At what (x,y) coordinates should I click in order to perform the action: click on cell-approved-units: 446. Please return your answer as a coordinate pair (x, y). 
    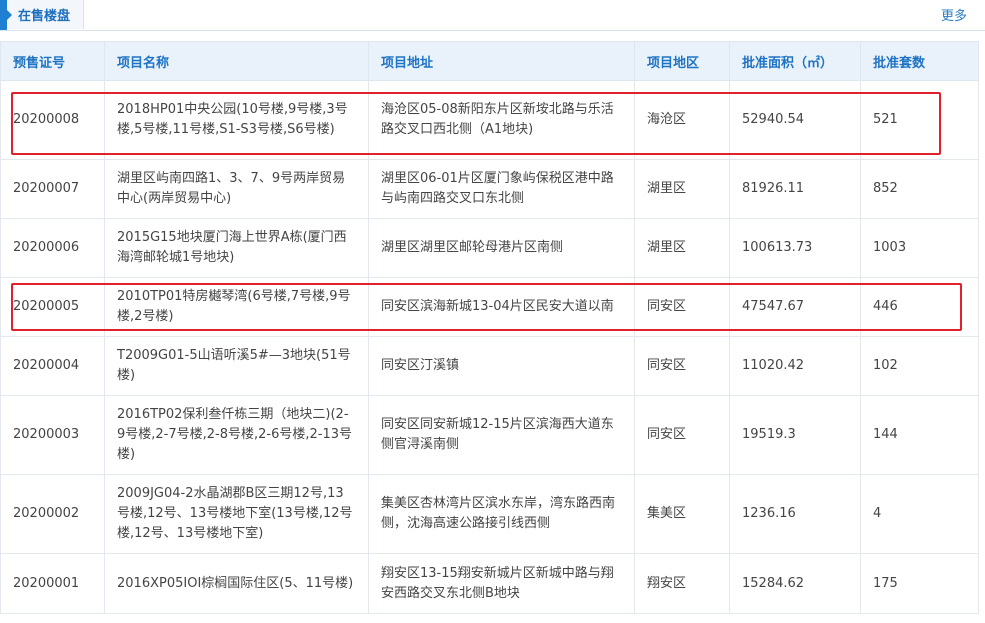
    Looking at the image, I should click on (919, 307).